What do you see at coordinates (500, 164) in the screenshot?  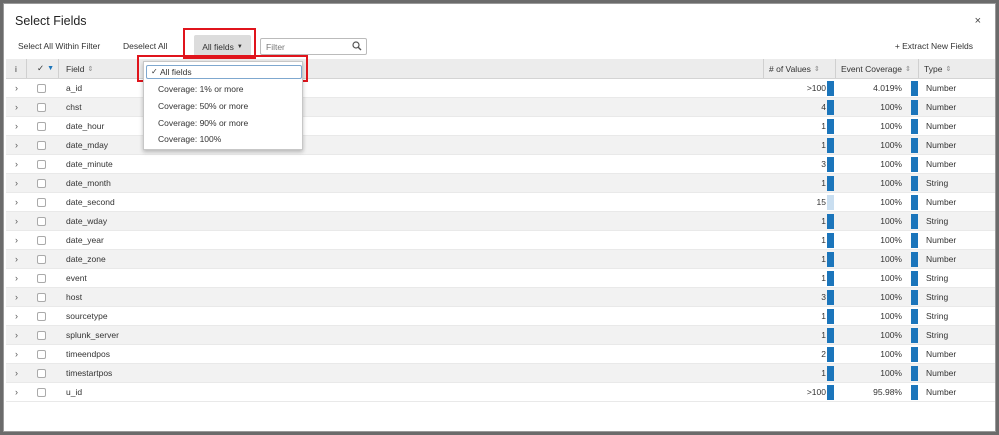 I see `table-row: › date_minute 3 100% Number` at bounding box center [500, 164].